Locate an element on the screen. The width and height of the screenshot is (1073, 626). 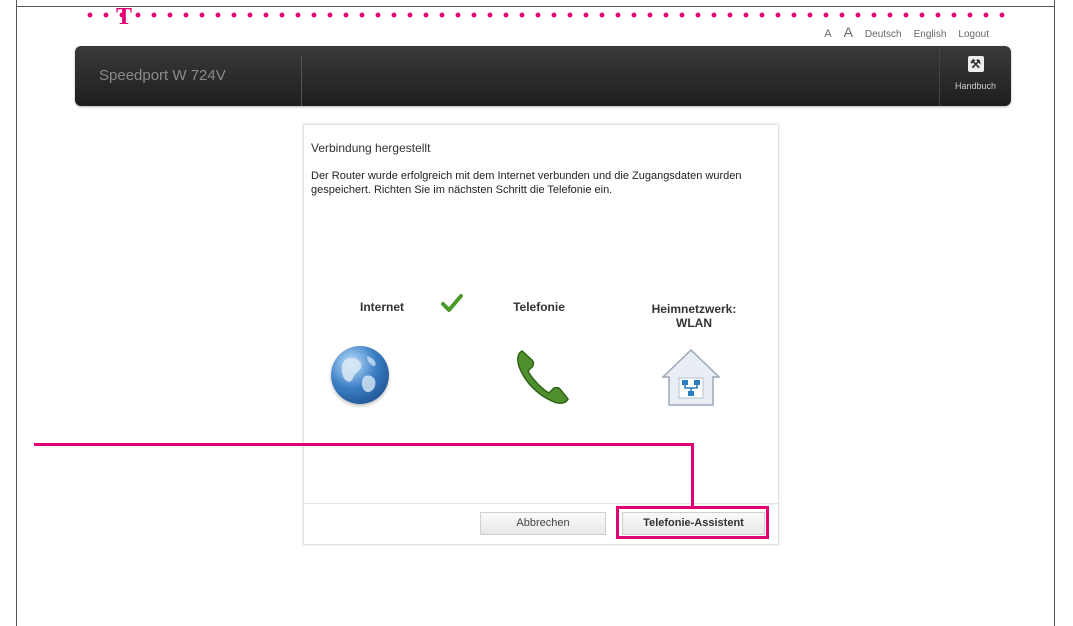
header-links: A A Deutsch English Logout is located at coordinates (906, 32).